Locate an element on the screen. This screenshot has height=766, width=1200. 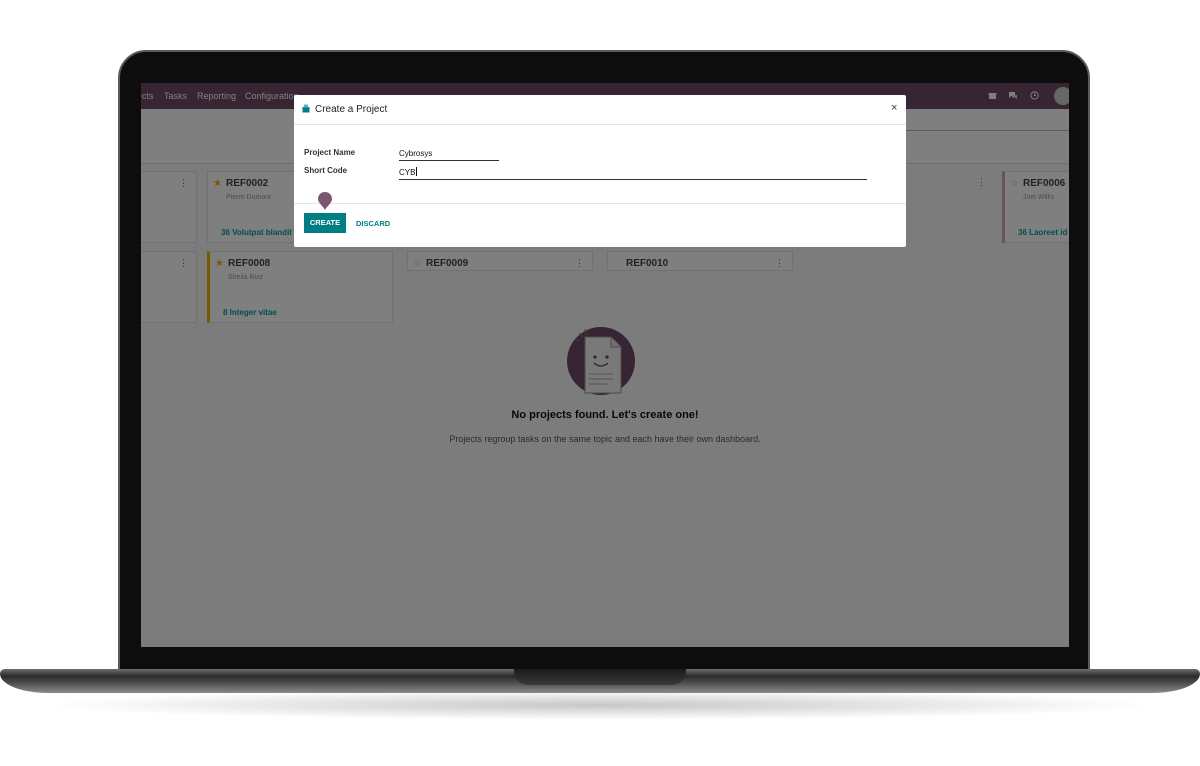
dialog-title: Create a Project is located at coordinates (351, 109).